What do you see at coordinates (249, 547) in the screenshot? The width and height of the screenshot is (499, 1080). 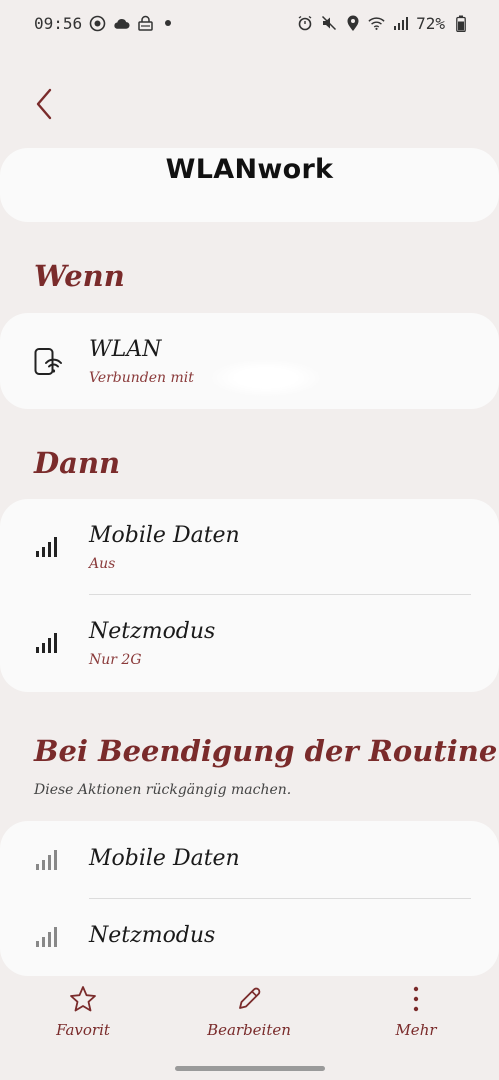 I see `action-row-mobile-data: Mobile Daten Aus` at bounding box center [249, 547].